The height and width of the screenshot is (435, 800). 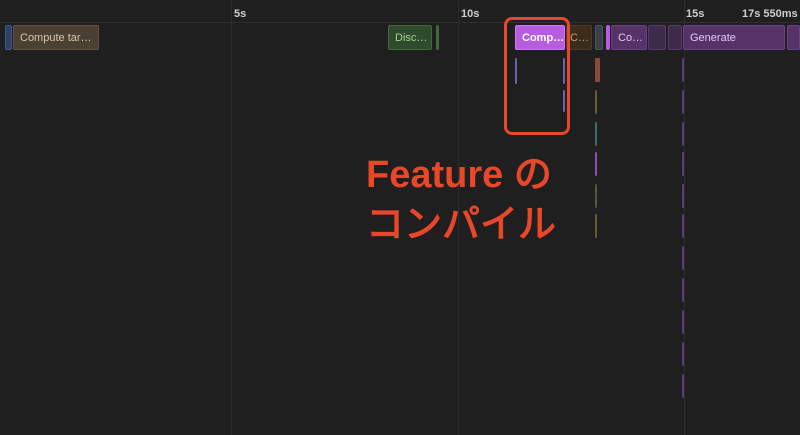 I want to click on task-span-gray, so click(x=599, y=37).